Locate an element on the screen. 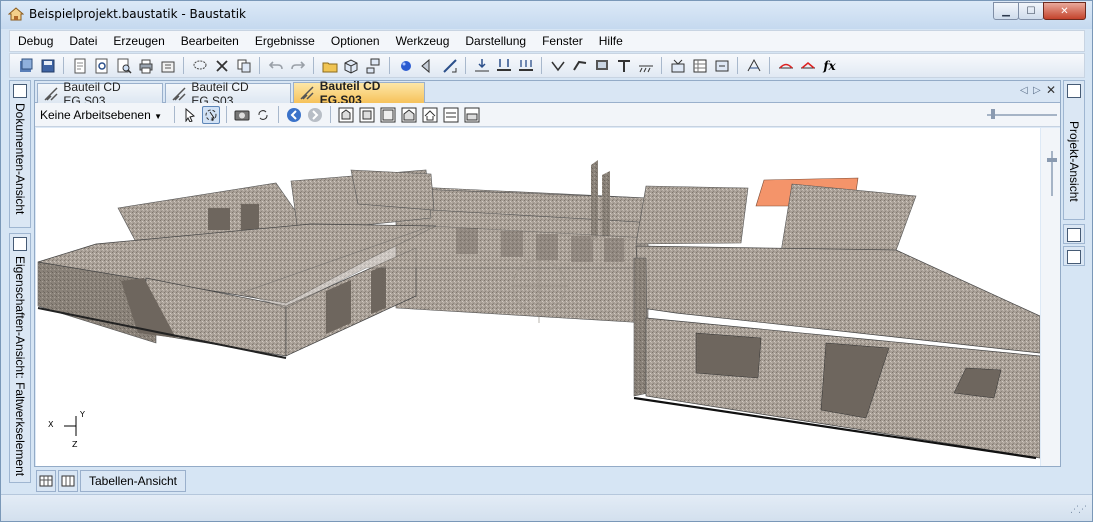 The height and width of the screenshot is (522, 1093). section-view-icon is located at coordinates (472, 114).